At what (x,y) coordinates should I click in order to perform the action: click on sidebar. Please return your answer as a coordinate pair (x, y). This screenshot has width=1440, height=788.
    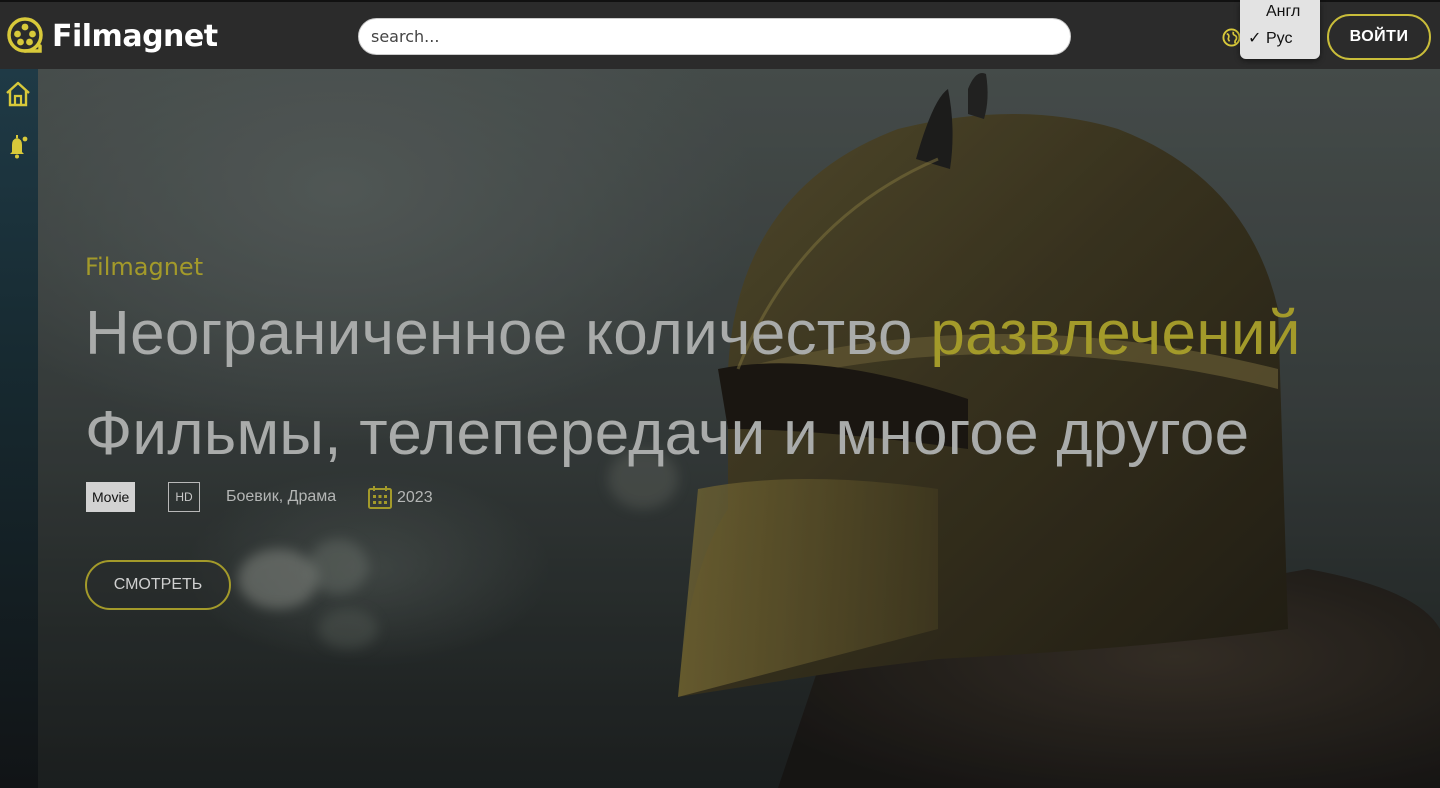
    Looking at the image, I should click on (19, 428).